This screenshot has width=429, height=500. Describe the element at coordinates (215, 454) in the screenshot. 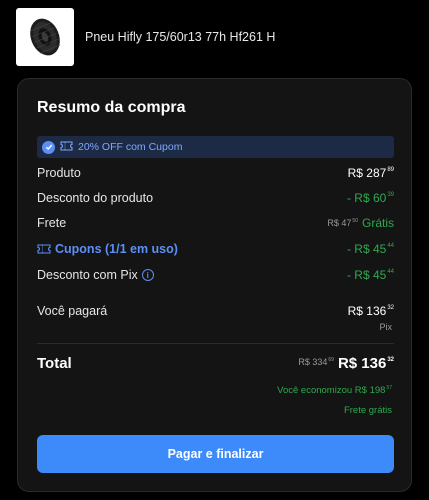

I see `pay-and-finish-button: Pagar e finalizar` at that location.